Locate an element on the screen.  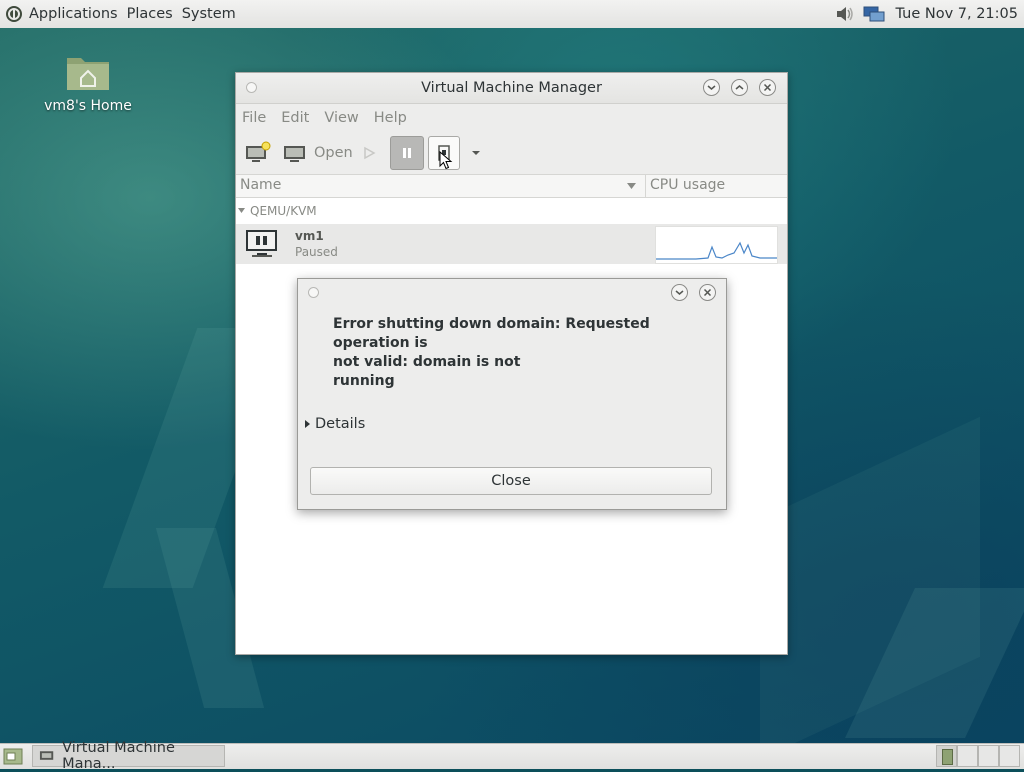
menu-bar: File Edit View Help is located at coordinates (511, 118).